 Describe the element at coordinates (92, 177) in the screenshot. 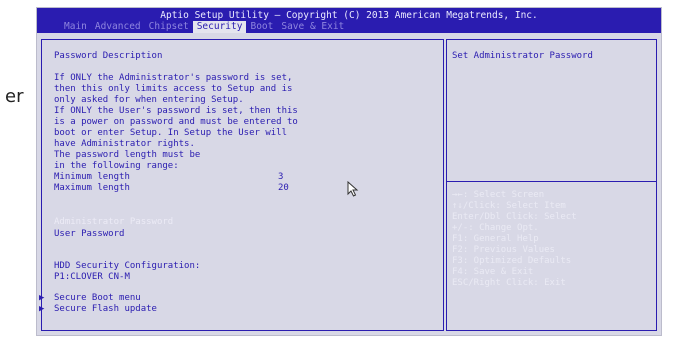

I see `minimum-length-label: Minimum length` at that location.